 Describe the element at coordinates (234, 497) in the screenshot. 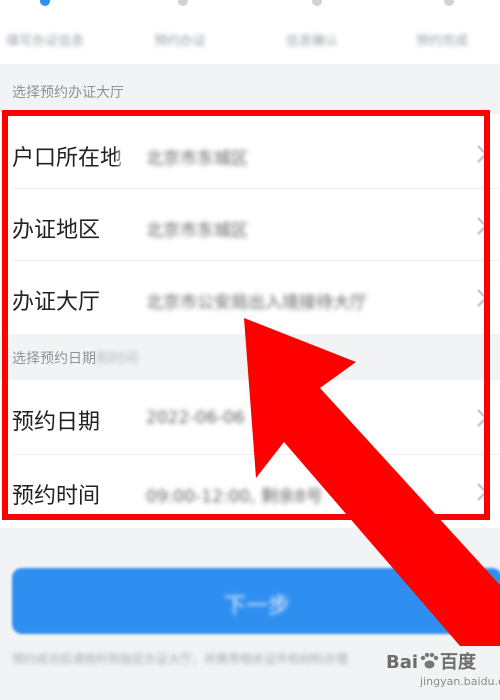

I see `row-value: 09:00-12:00, 剩余8号` at that location.